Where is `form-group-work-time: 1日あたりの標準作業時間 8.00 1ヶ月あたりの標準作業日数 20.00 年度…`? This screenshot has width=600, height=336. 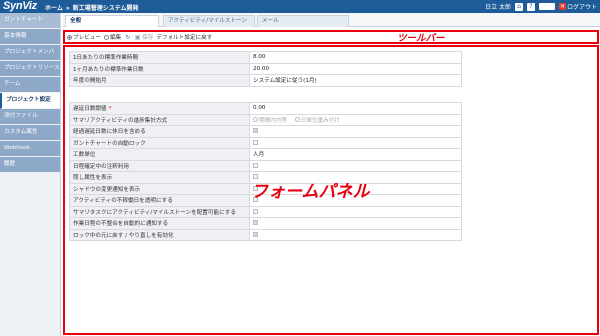
form-group-work-time: 1日あたりの標準作業時間 8.00 1ヶ月あたりの標準作業日数 20.00 年度… is located at coordinates (265, 69).